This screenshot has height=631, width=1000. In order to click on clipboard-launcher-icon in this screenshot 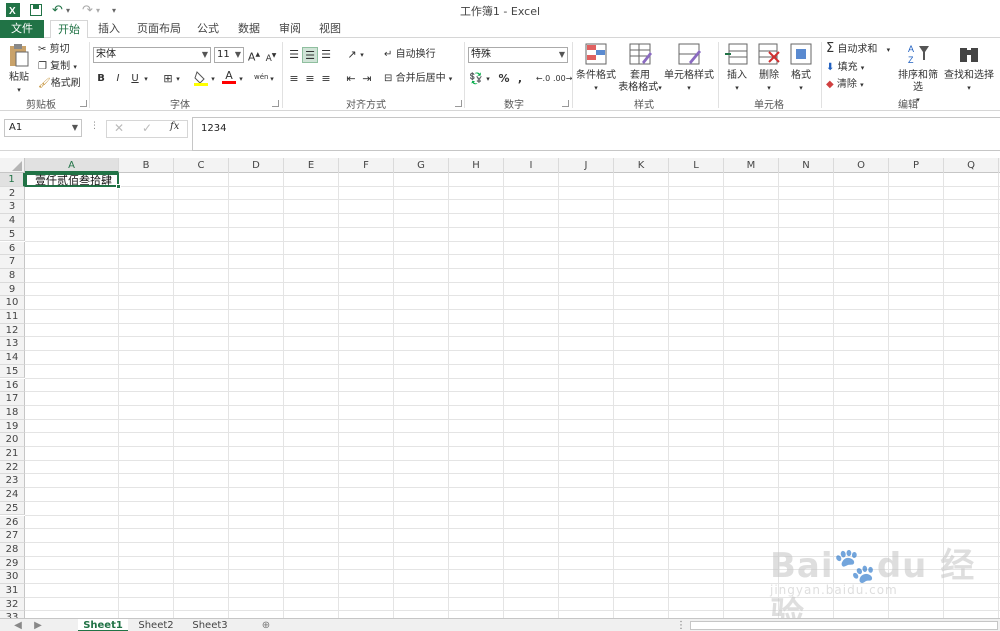, I will do `click(83, 103)`.